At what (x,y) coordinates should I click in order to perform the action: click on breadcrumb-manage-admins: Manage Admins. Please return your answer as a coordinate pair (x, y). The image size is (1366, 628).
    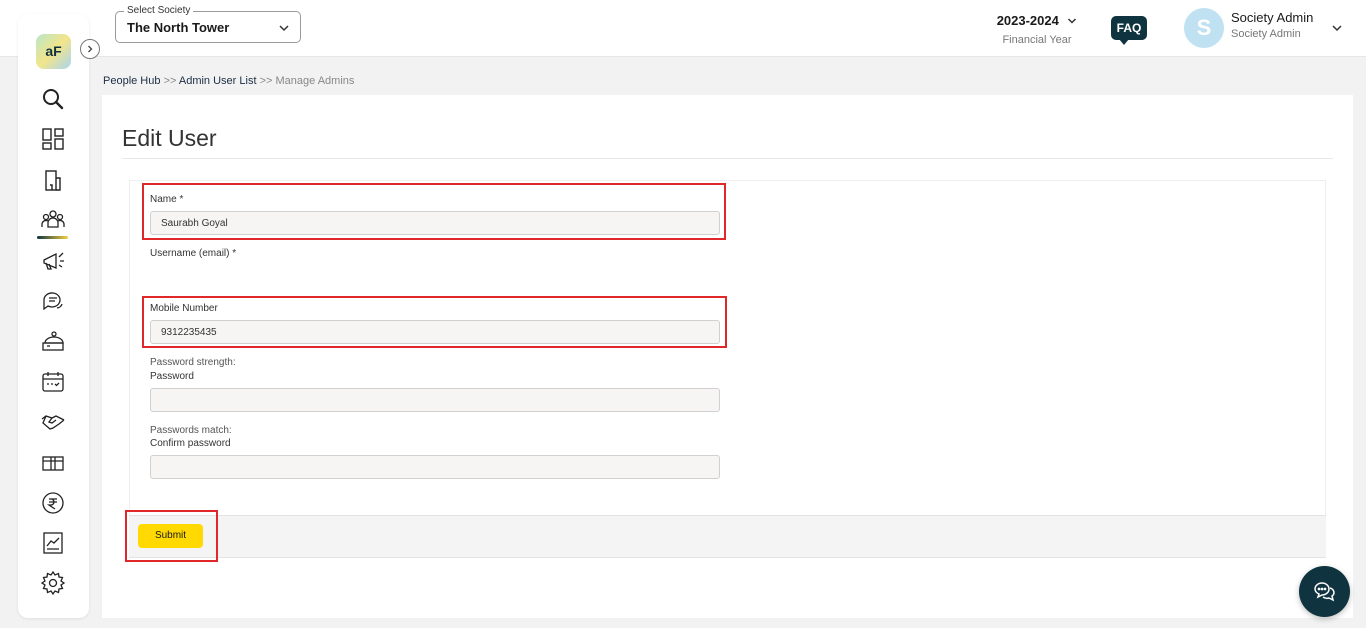
    Looking at the image, I should click on (315, 81).